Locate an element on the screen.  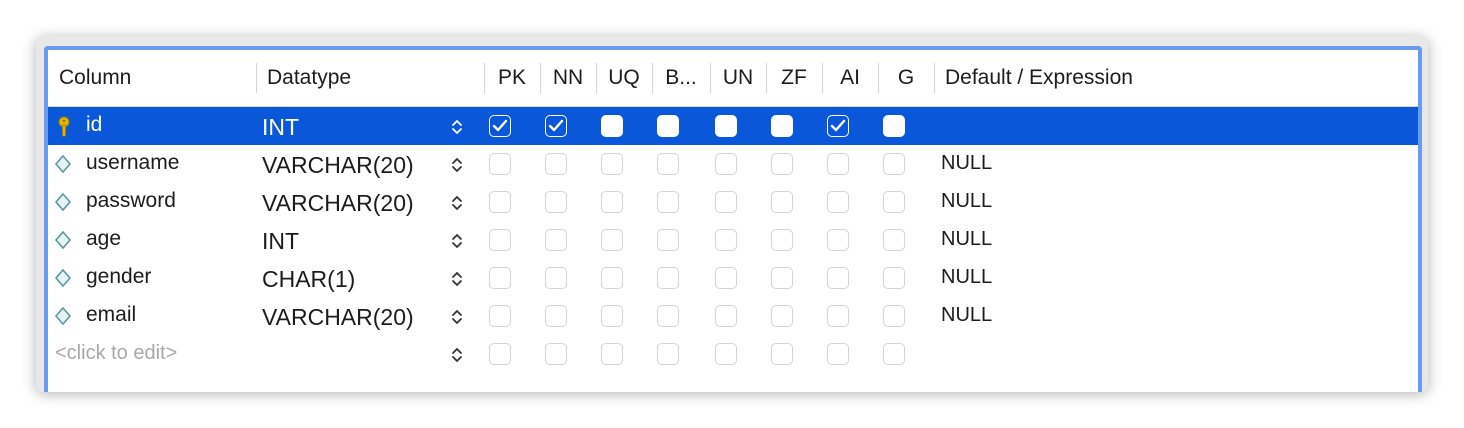
table-row: username VARCHAR(20) NULL is located at coordinates (733, 164).